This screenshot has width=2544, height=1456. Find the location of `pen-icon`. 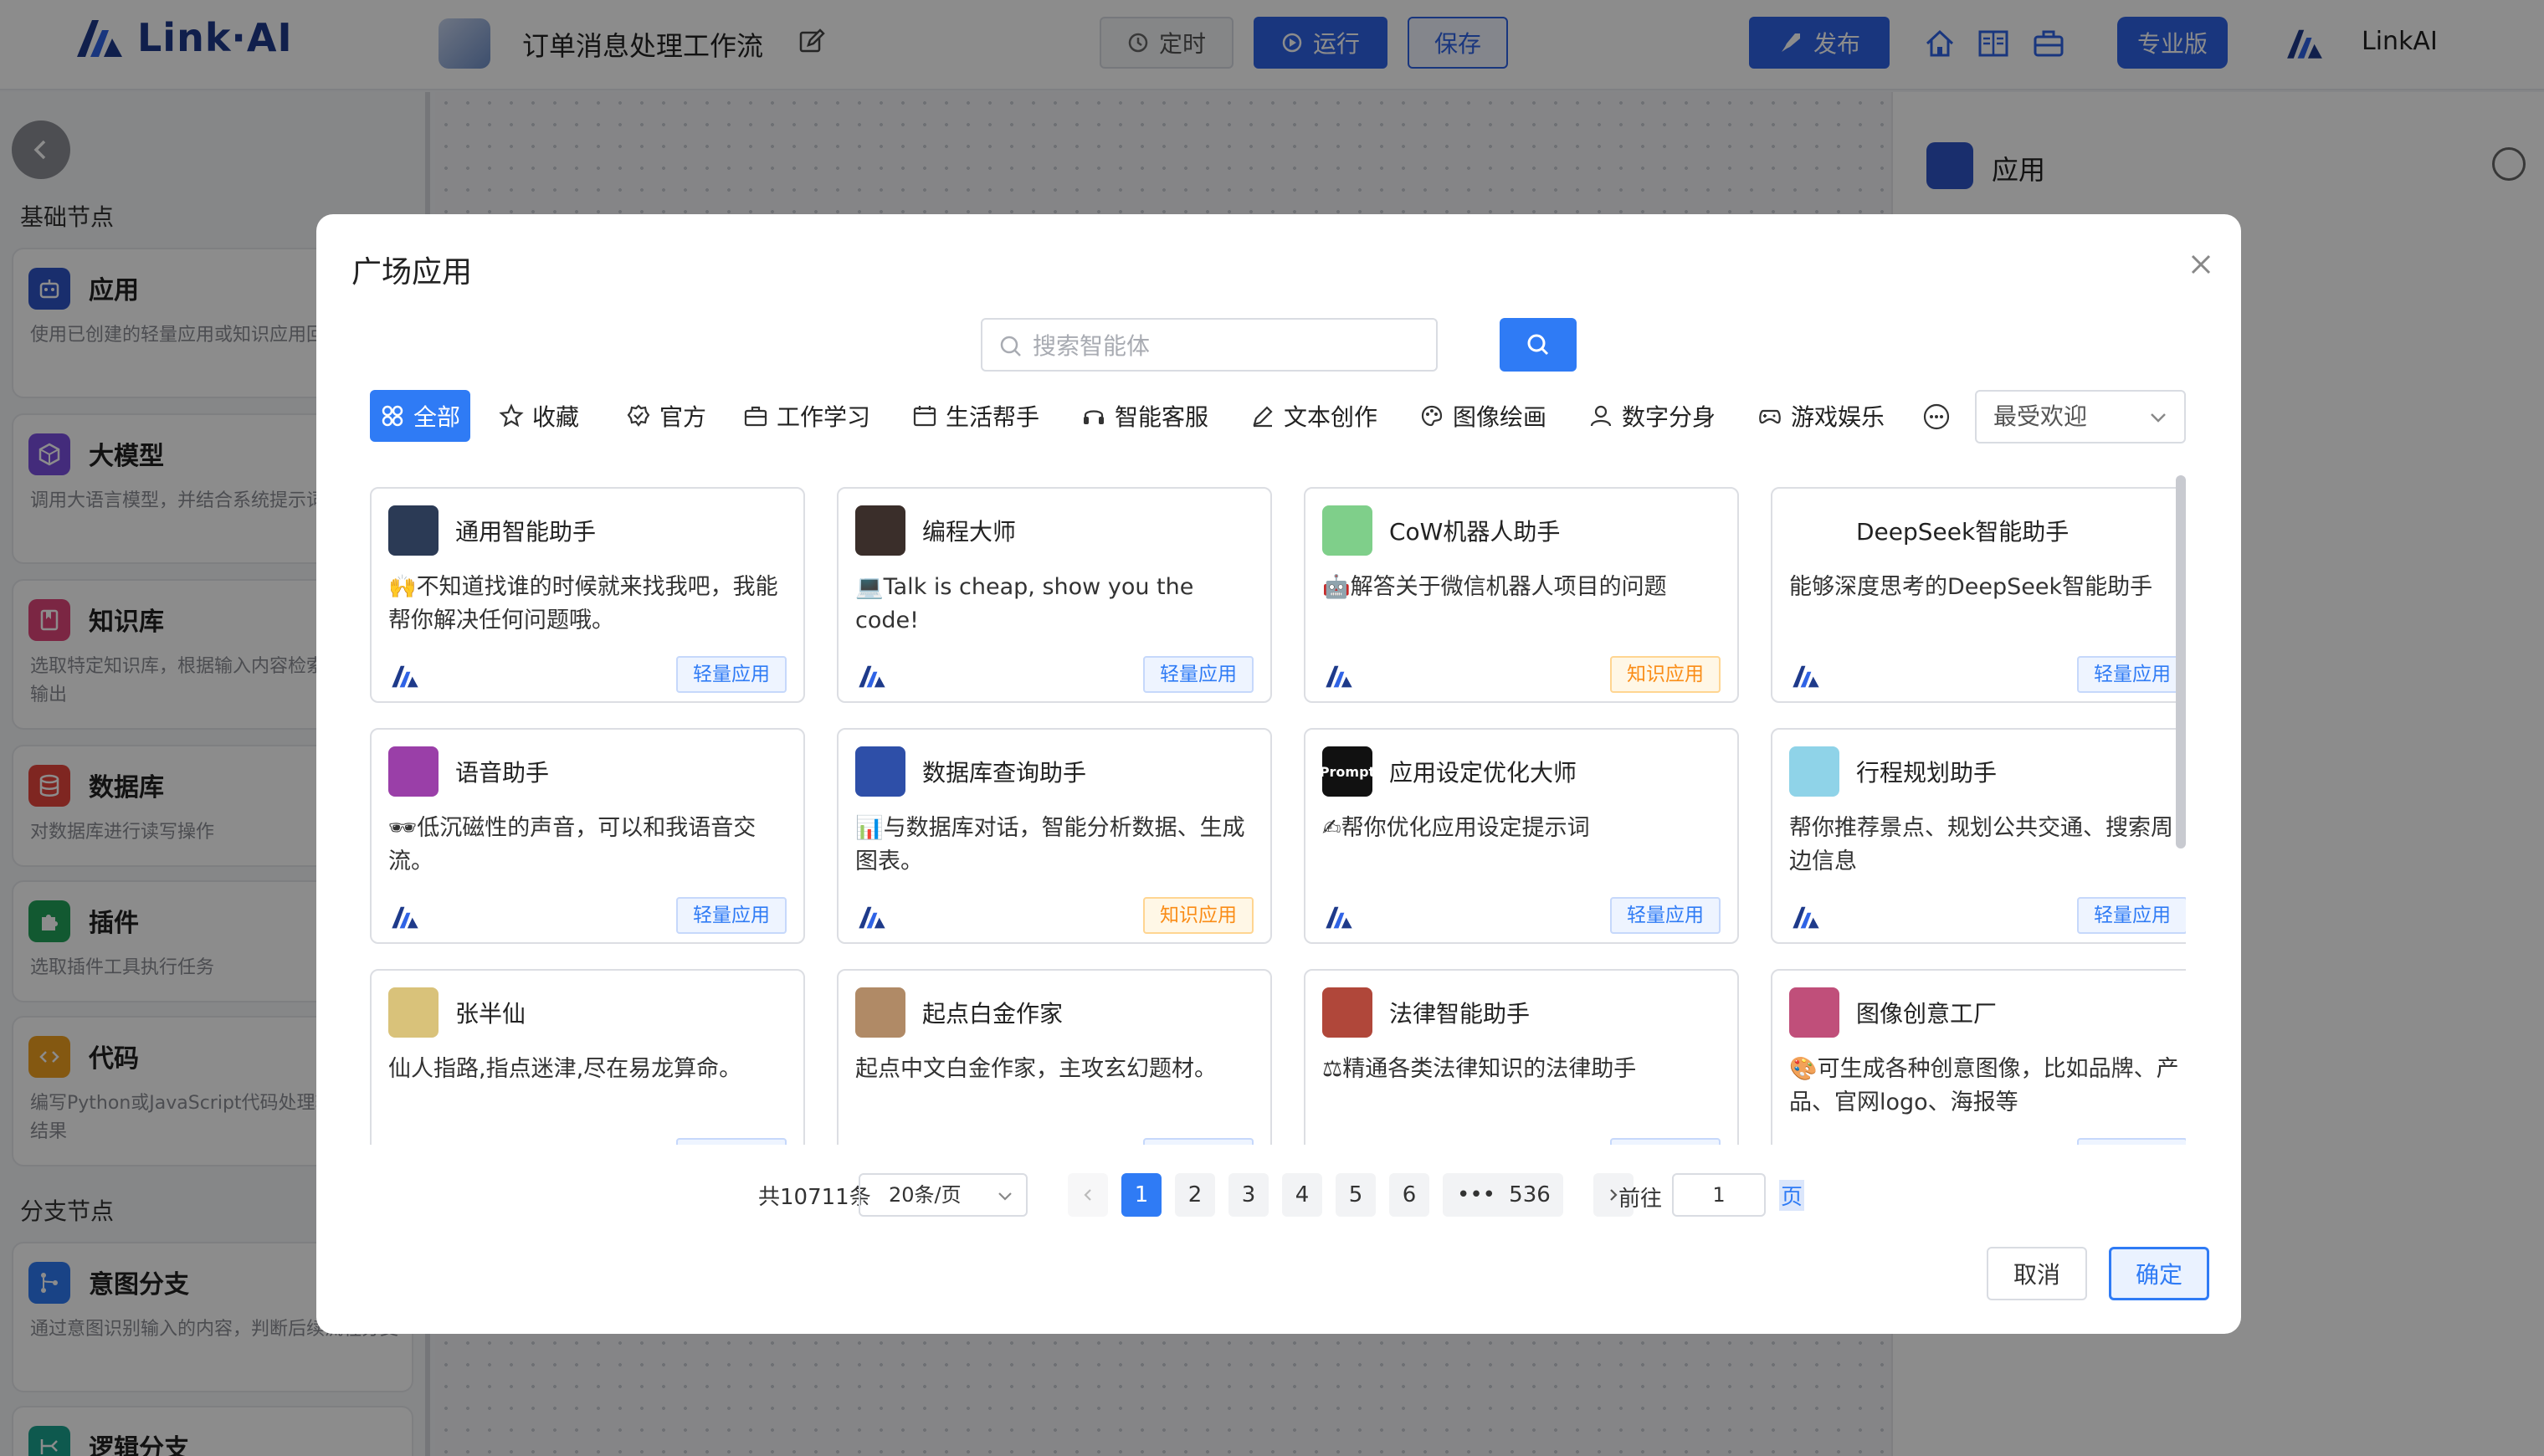

pen-icon is located at coordinates (1263, 417).